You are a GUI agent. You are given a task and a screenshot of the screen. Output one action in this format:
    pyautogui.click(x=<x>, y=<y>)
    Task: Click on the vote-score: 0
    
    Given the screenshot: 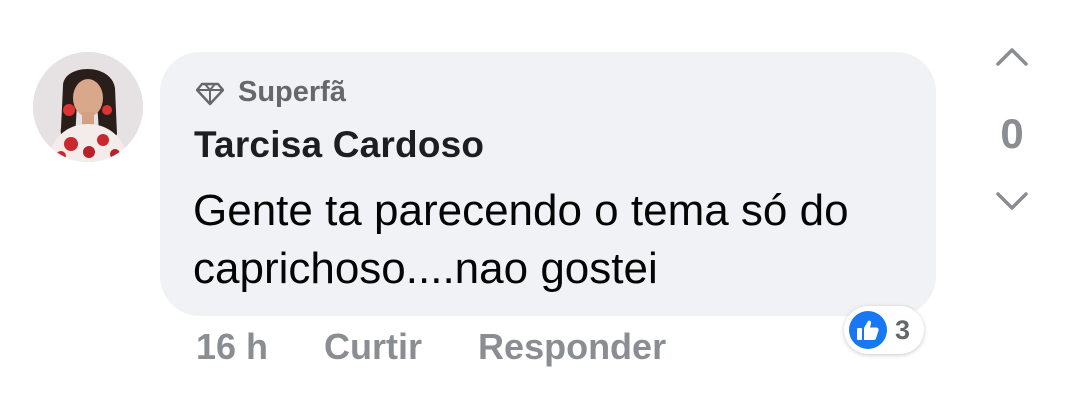 What is the action you would take?
    pyautogui.click(x=1012, y=133)
    